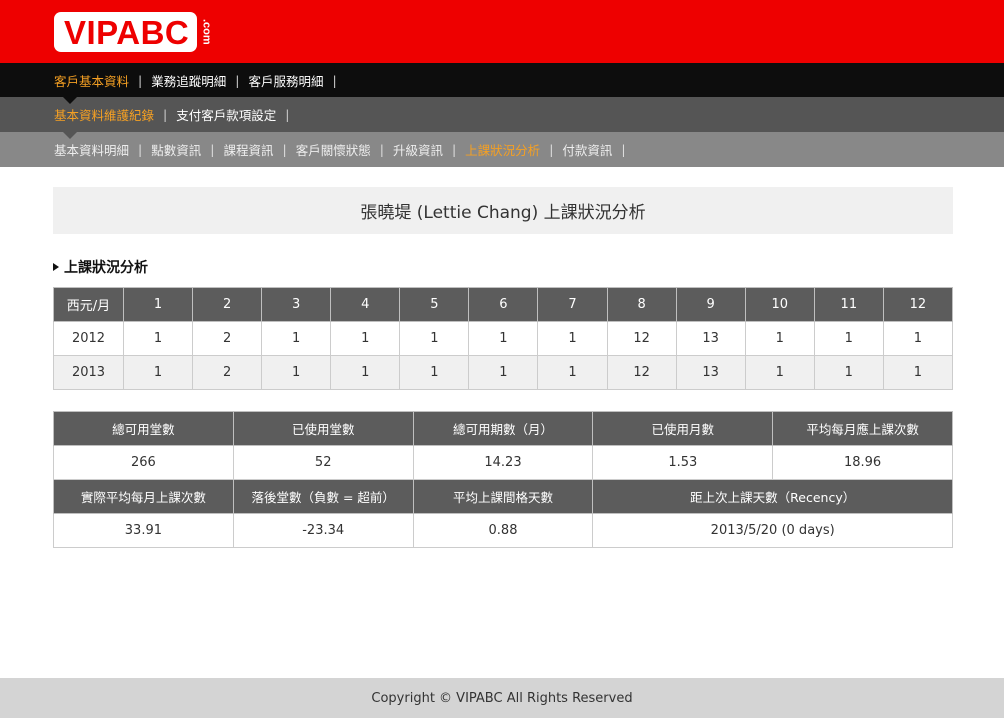  Describe the element at coordinates (710, 338) in the screenshot. I see `table-cell: 13` at that location.